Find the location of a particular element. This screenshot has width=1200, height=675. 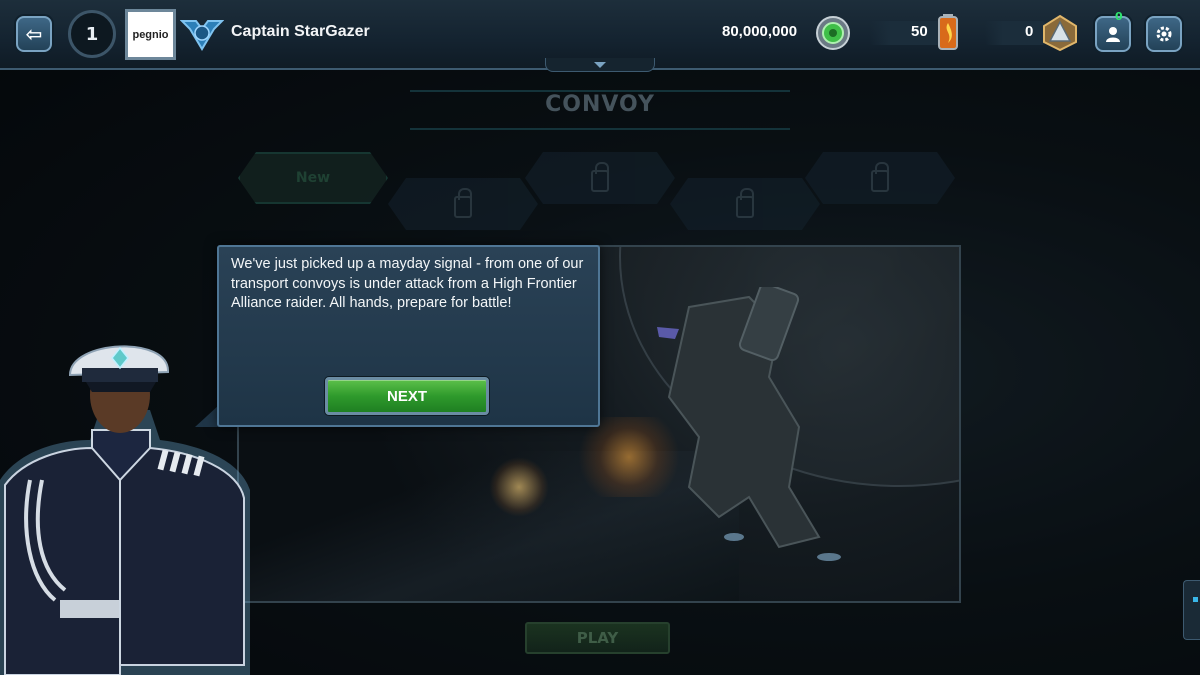

avatar-label: pegnio is located at coordinates (150, 34).